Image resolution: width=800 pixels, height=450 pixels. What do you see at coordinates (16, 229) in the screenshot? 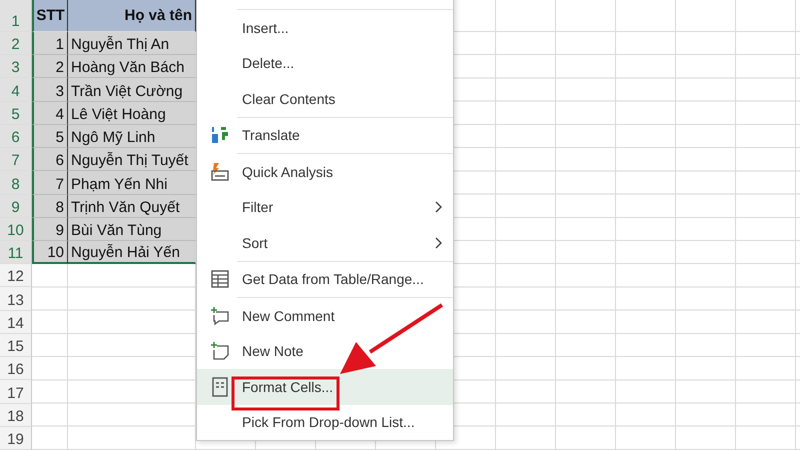
I see `row-number: 10` at bounding box center [16, 229].